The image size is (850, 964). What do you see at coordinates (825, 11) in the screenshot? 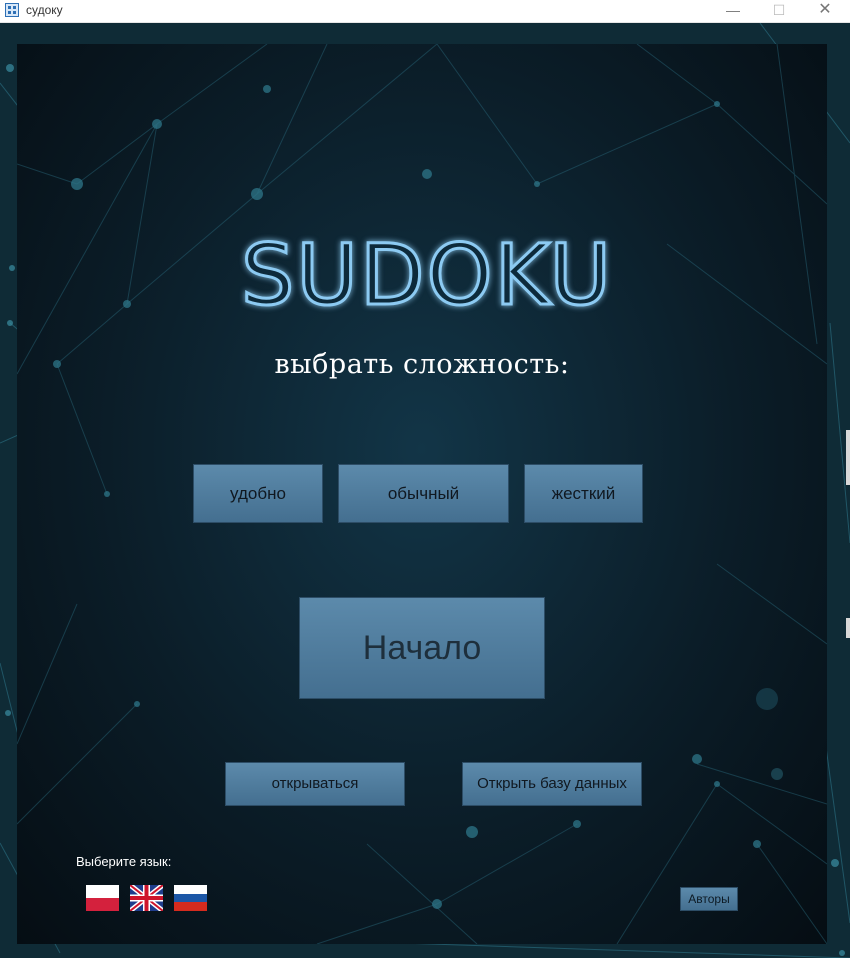
I see `close-button: ✕` at bounding box center [825, 11].